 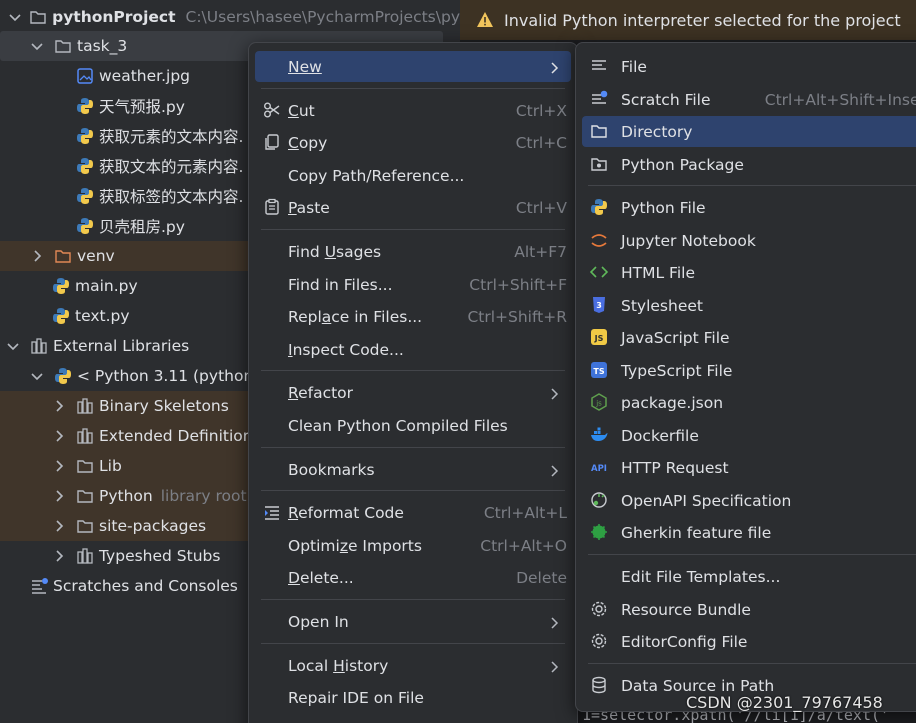 What do you see at coordinates (125, 496) in the screenshot?
I see `tree-python-lib-root: Python library root` at bounding box center [125, 496].